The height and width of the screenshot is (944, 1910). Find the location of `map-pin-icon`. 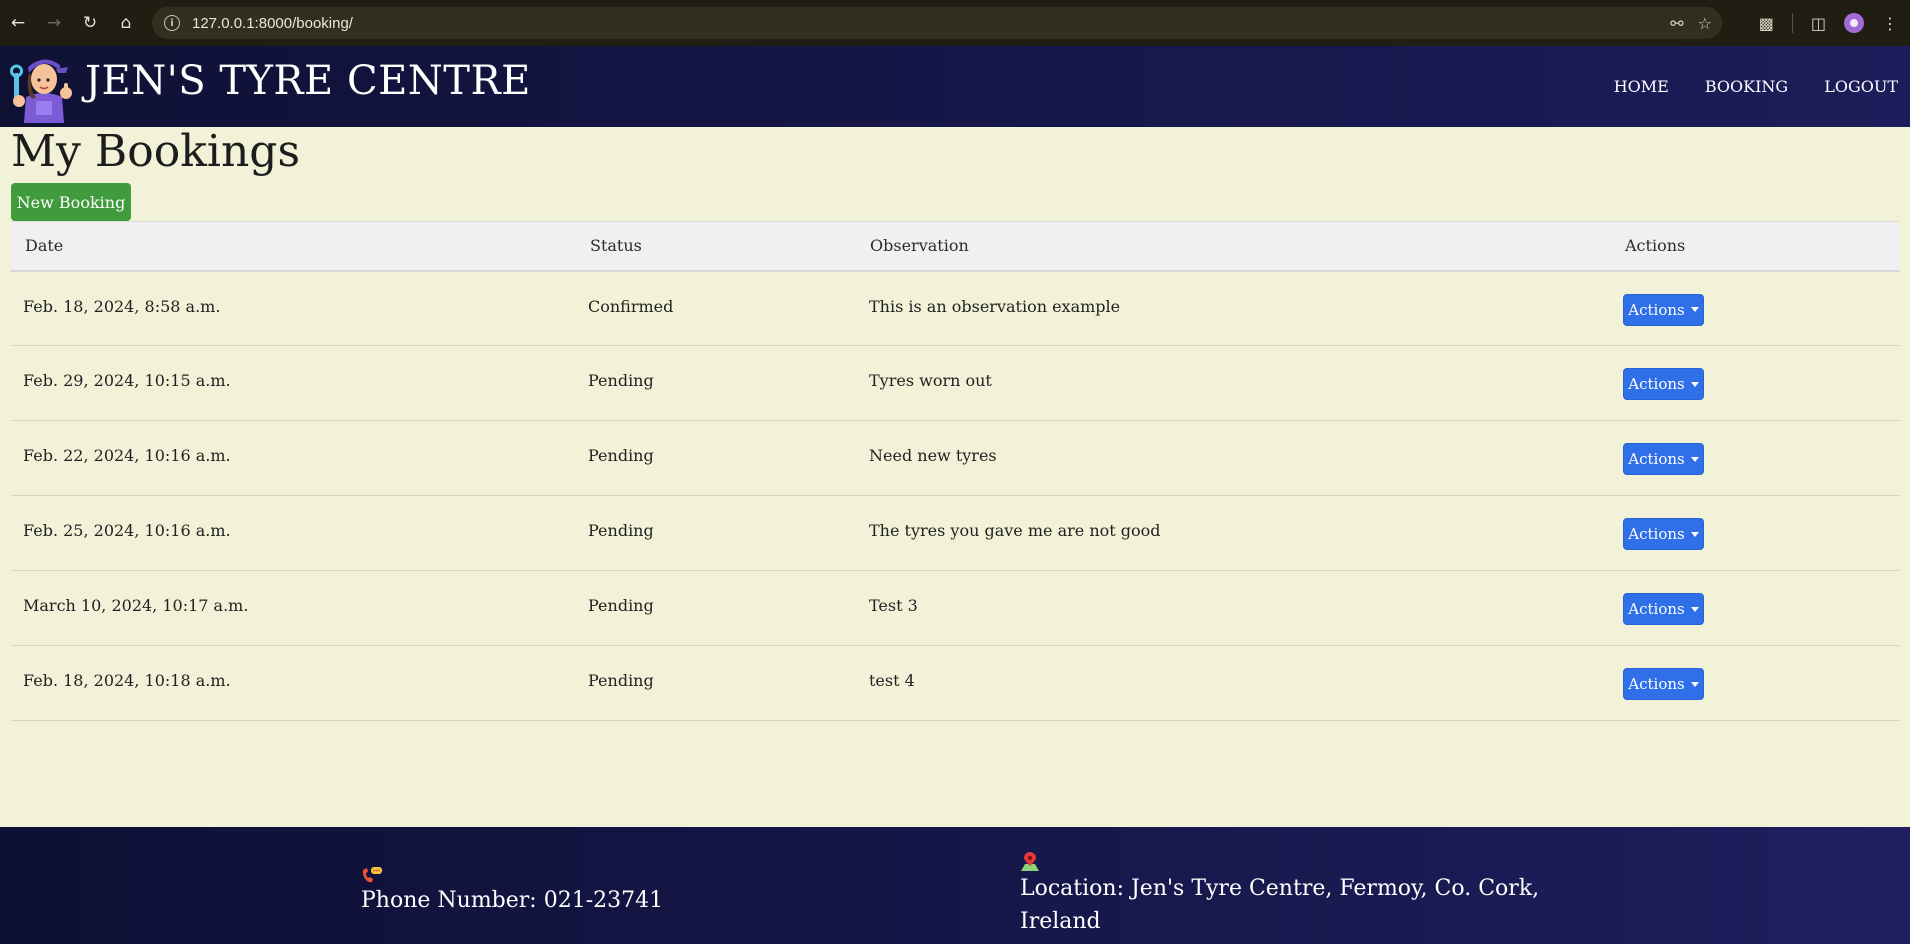

map-pin-icon is located at coordinates (1030, 861).